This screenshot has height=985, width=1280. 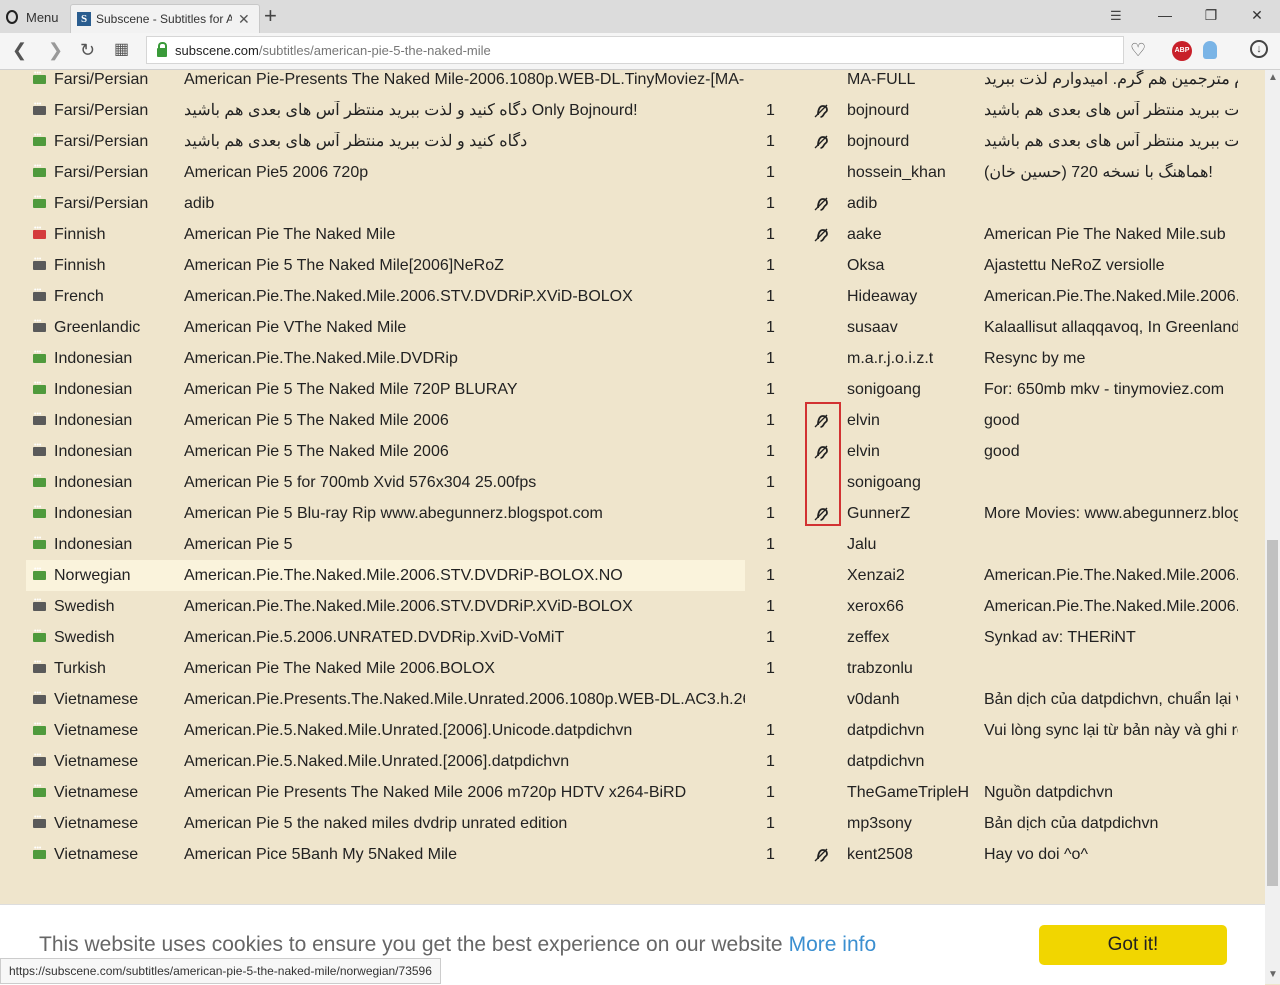 I want to click on tab-menu-icon: ☰, so click(x=1116, y=16).